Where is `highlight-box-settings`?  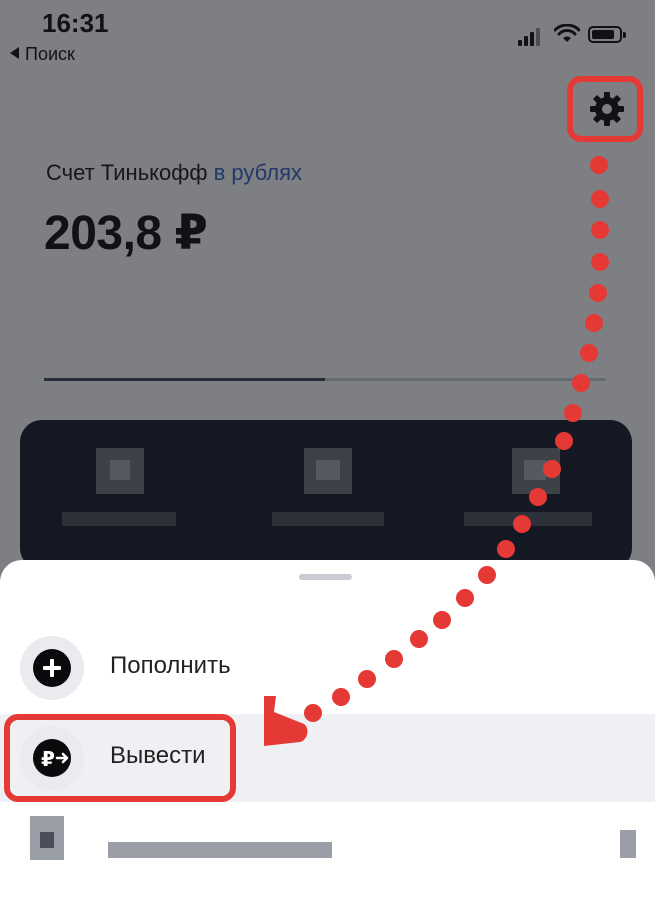 highlight-box-settings is located at coordinates (605, 109).